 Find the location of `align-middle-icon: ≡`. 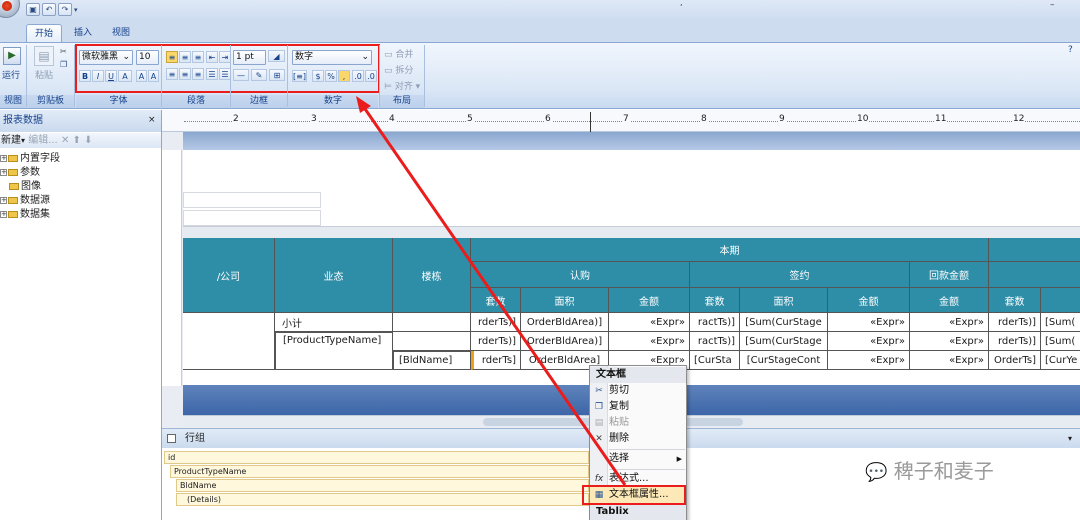

align-middle-icon: ≡ is located at coordinates (185, 57).